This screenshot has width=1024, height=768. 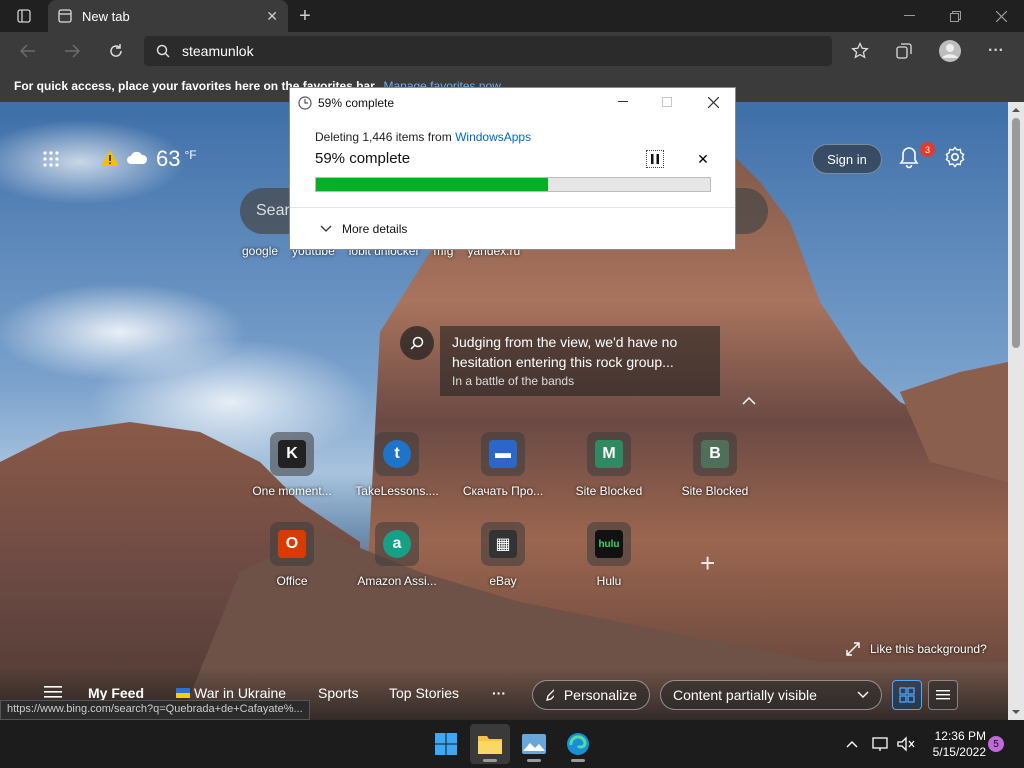 I want to click on ukraine-flag-icon, so click(x=183, y=693).